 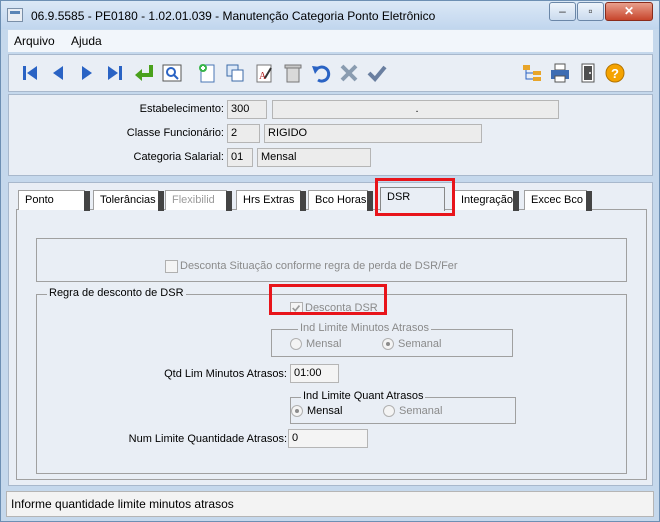 I want to click on cancel-icon, so click(x=349, y=73).